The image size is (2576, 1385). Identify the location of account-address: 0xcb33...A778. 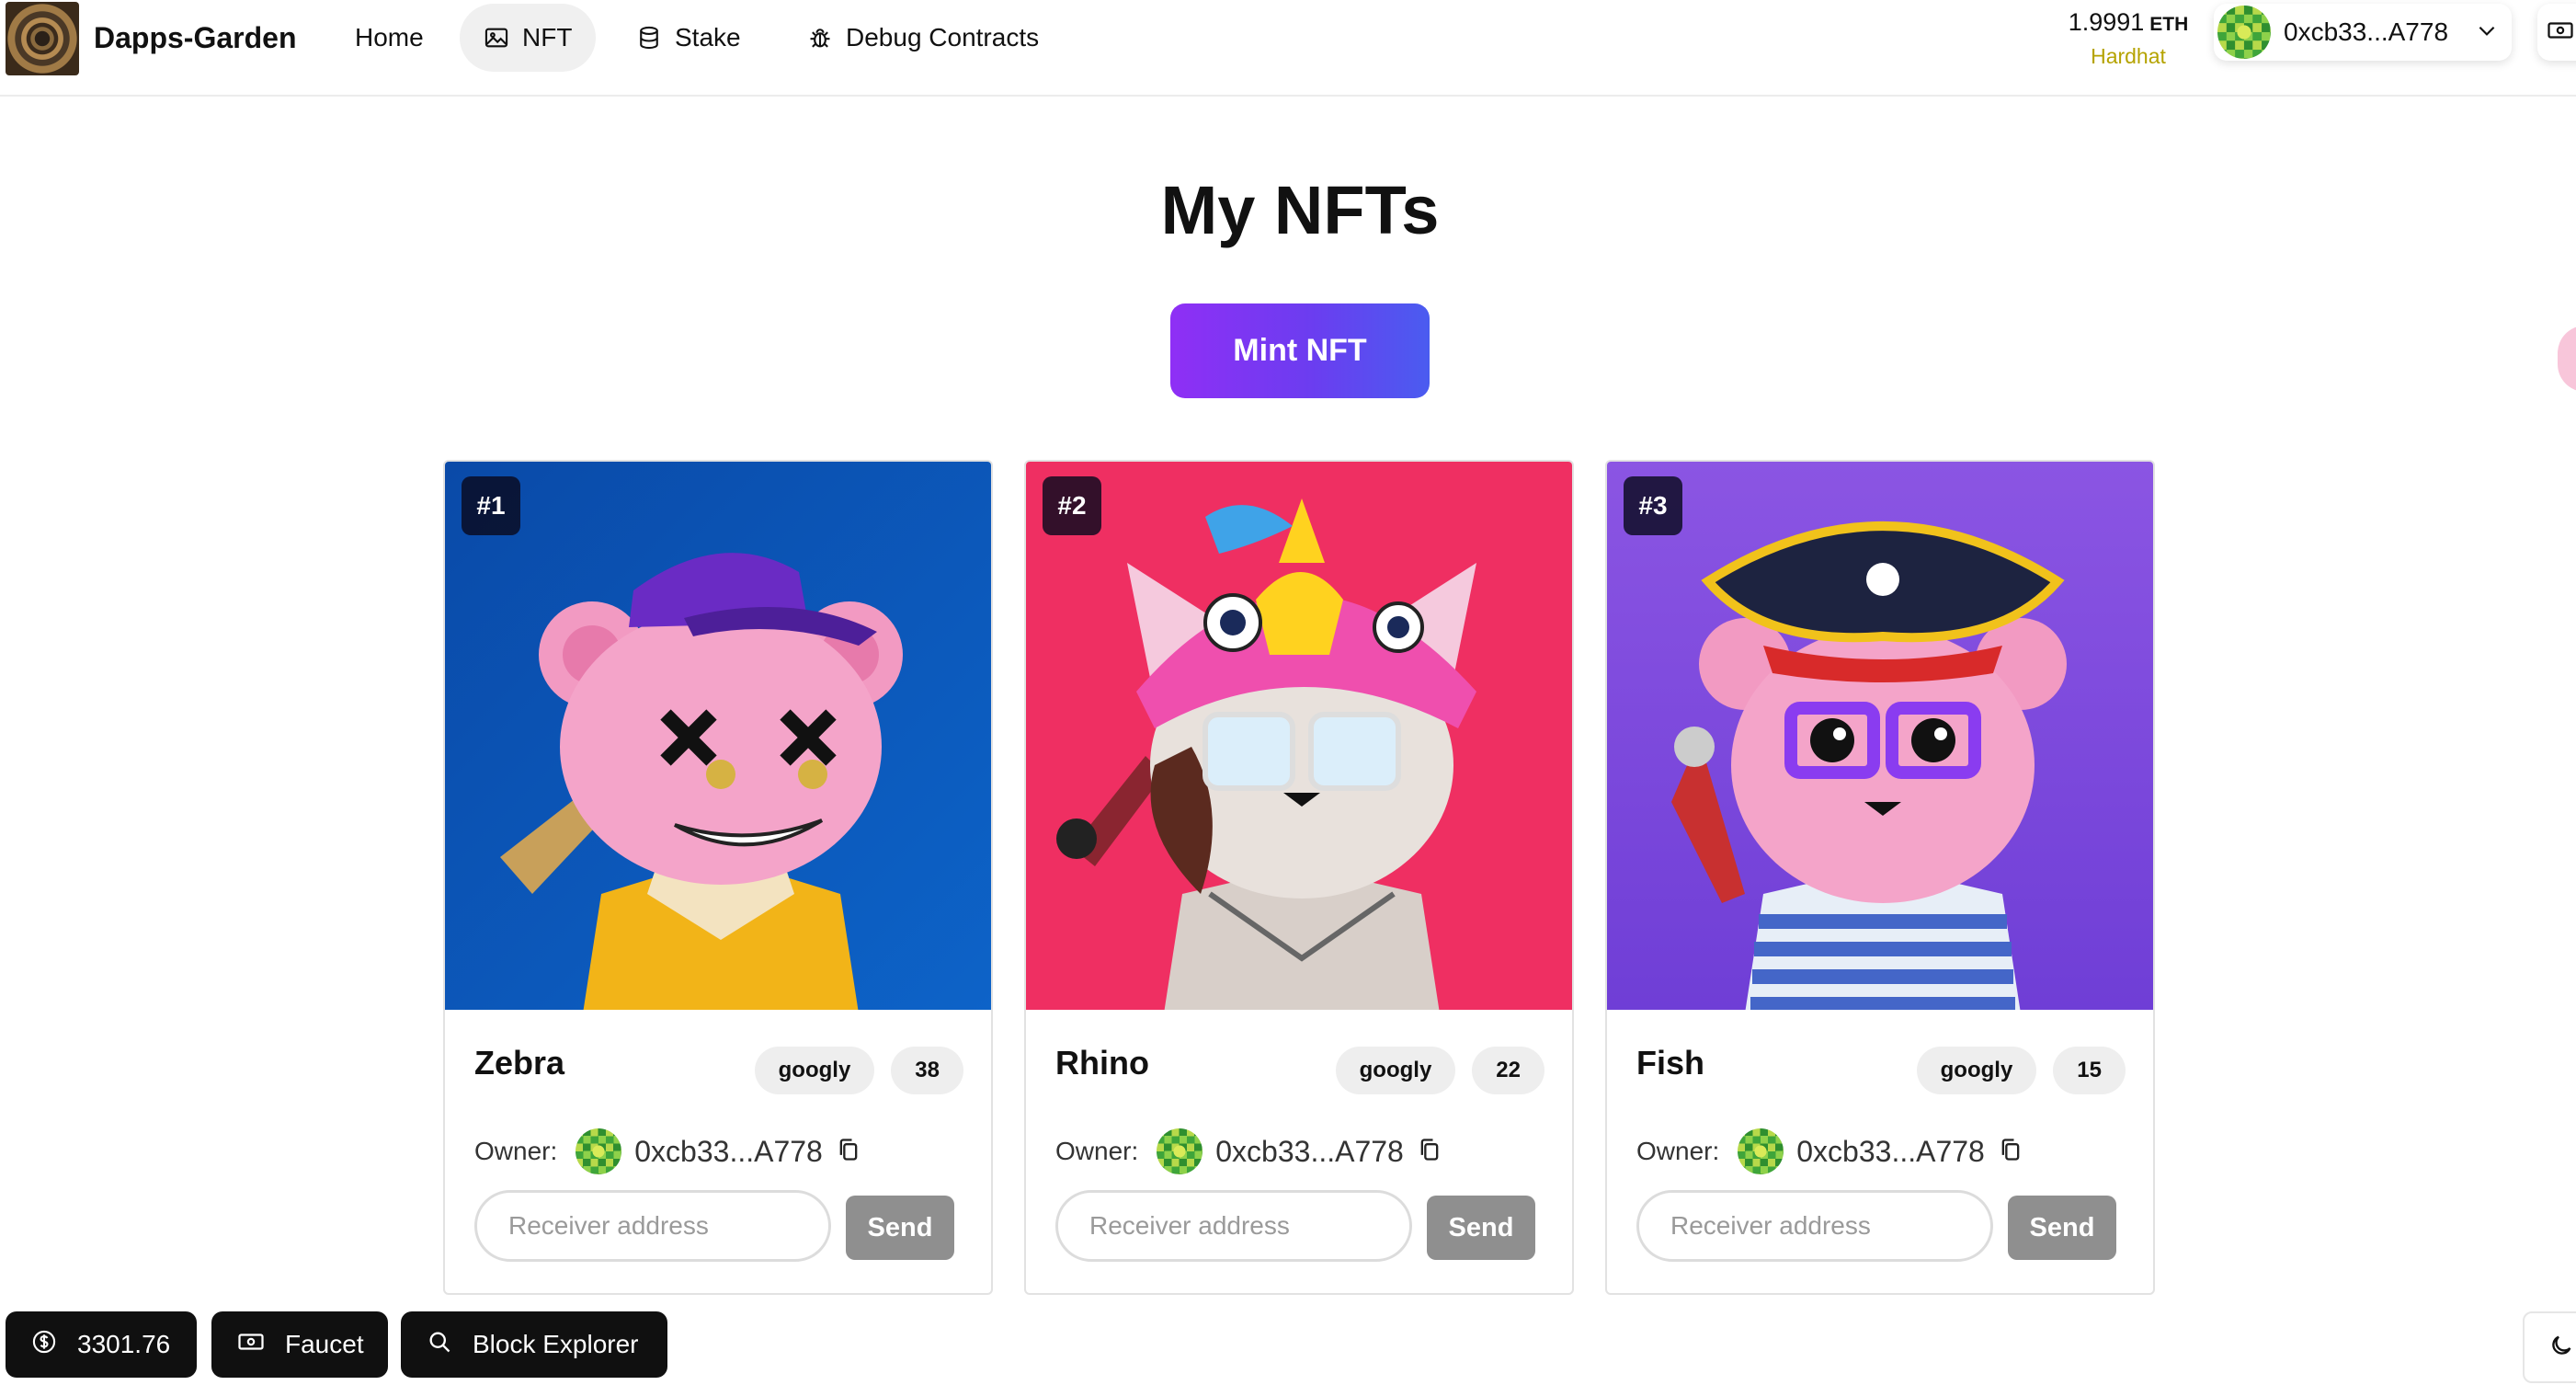
(2366, 31).